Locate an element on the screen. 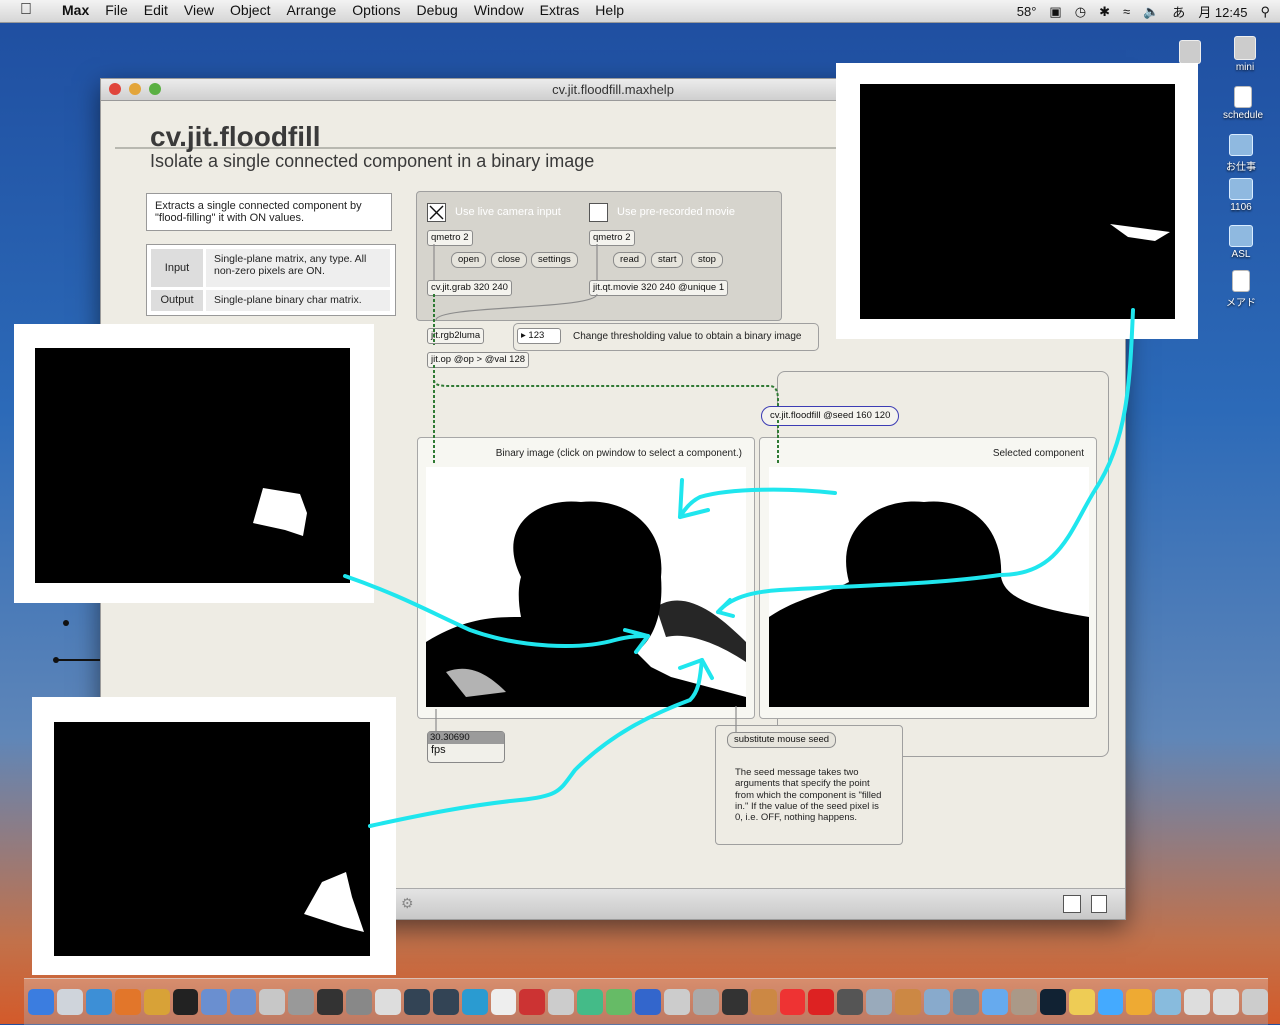 The height and width of the screenshot is (1025, 1280). bluetooth-icon: ✱ is located at coordinates (1104, 12).